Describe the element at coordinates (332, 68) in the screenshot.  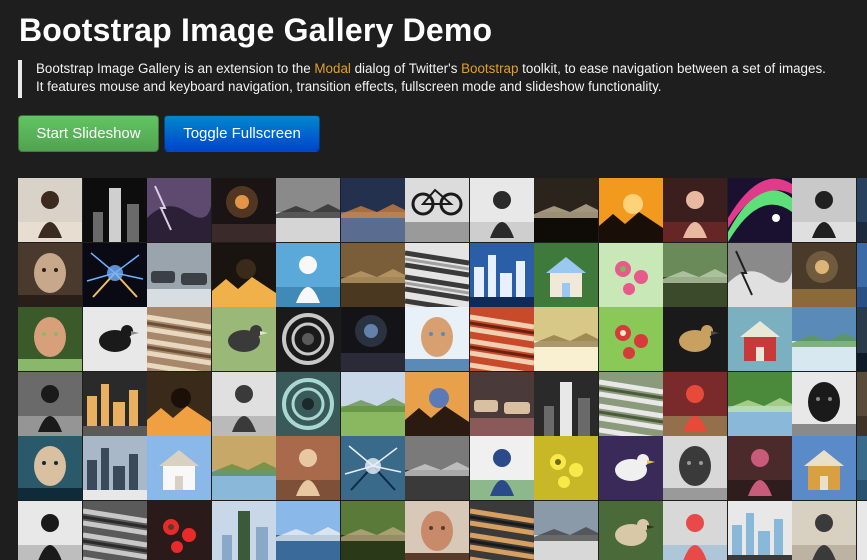
I see `modal-link: Modal` at that location.